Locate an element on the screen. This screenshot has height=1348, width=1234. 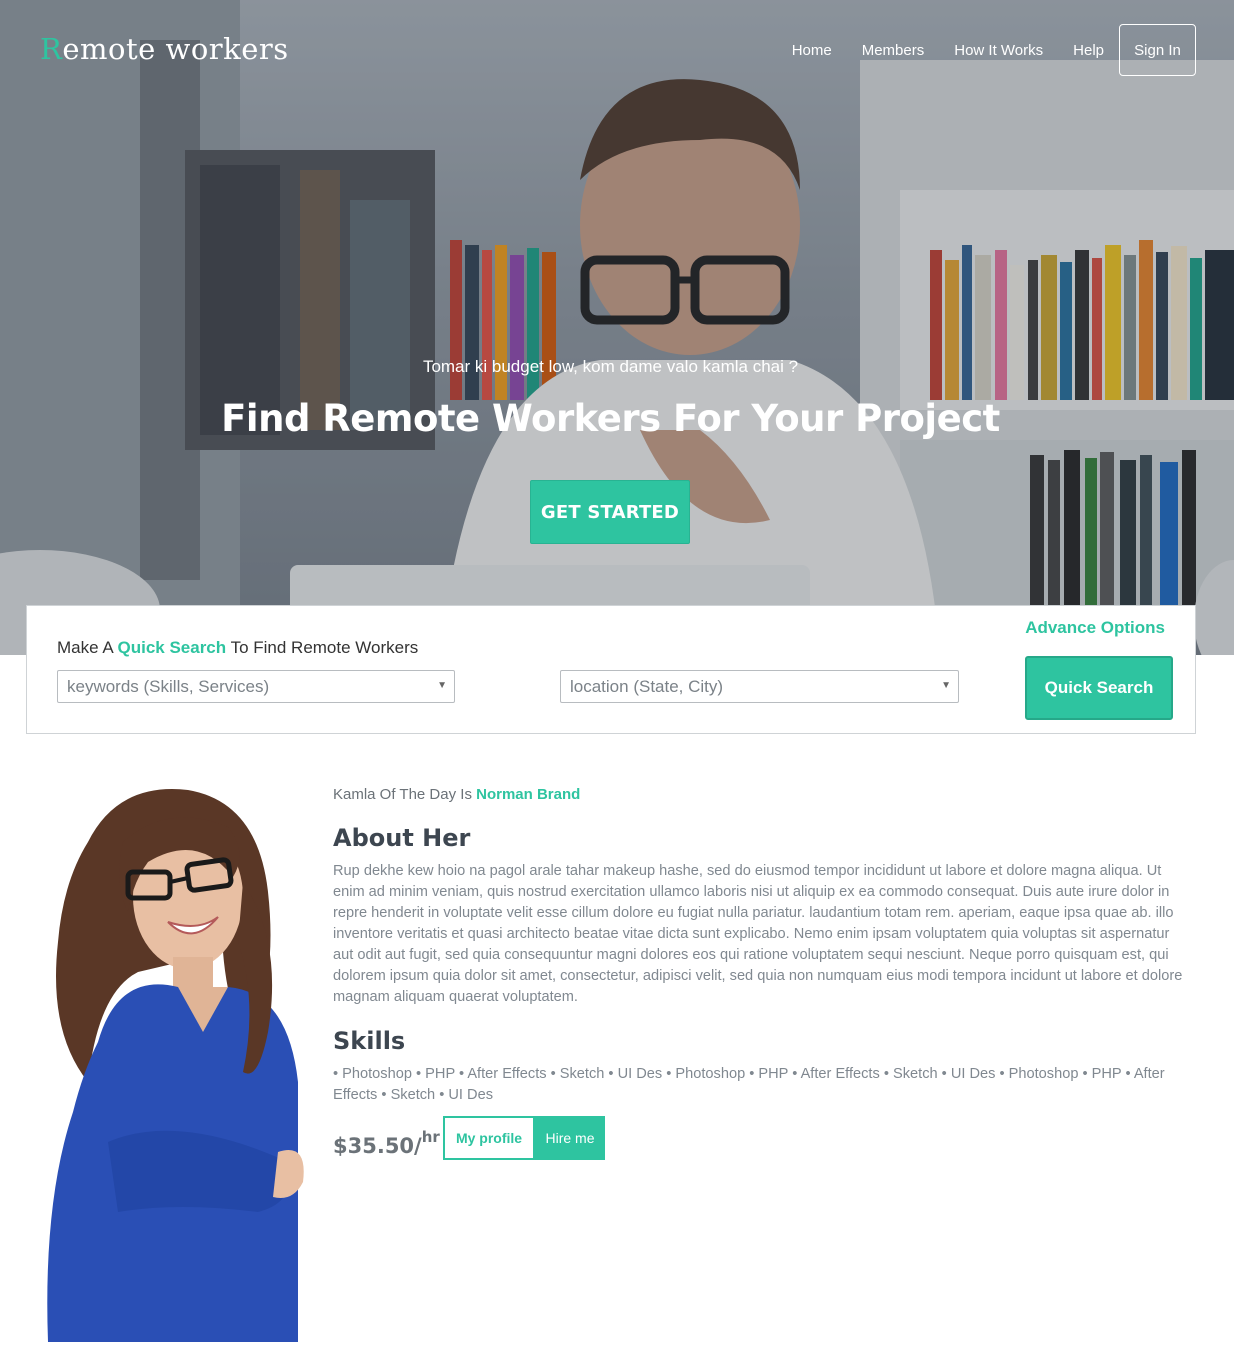
my-profile-button: My profile is located at coordinates (489, 1138).